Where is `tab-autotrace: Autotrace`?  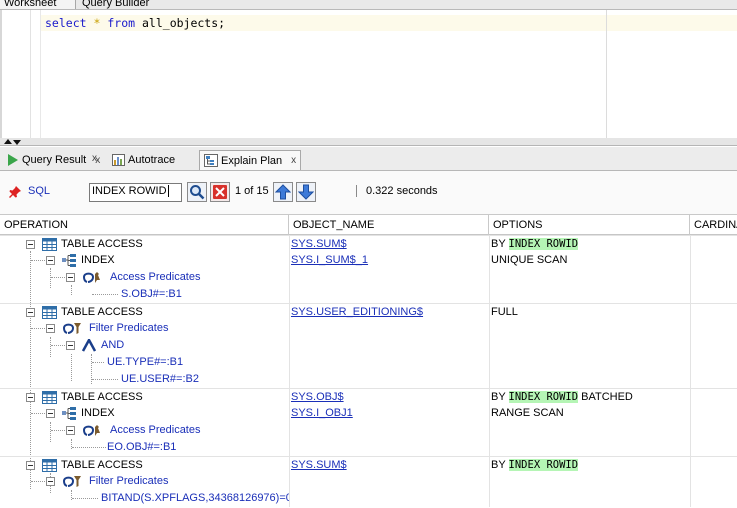 tab-autotrace: Autotrace is located at coordinates (143, 160).